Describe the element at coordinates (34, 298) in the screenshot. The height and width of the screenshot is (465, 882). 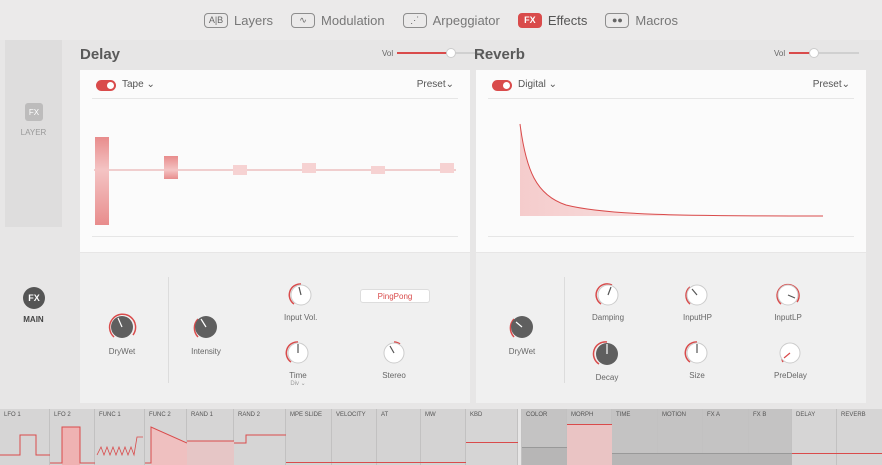
I see `fx-main-icon: FX` at that location.